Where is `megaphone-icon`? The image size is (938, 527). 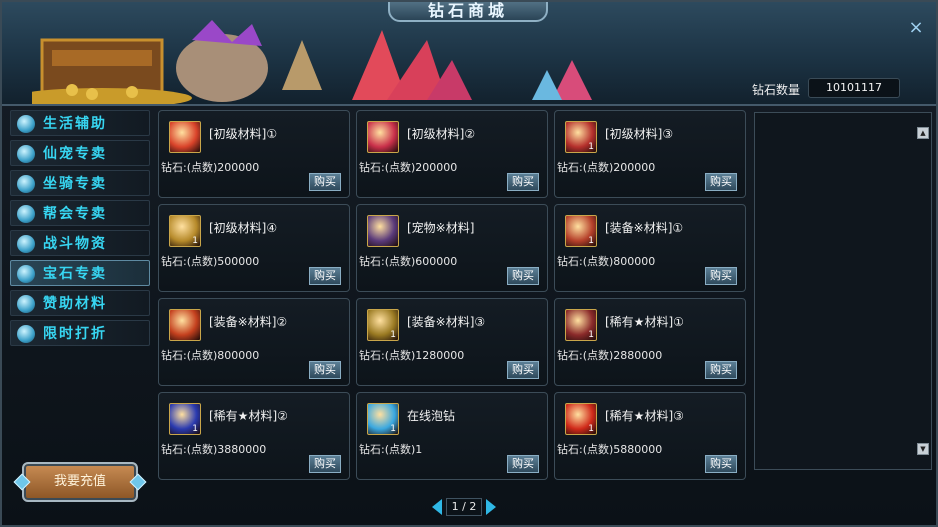 megaphone-icon is located at coordinates (26, 334).